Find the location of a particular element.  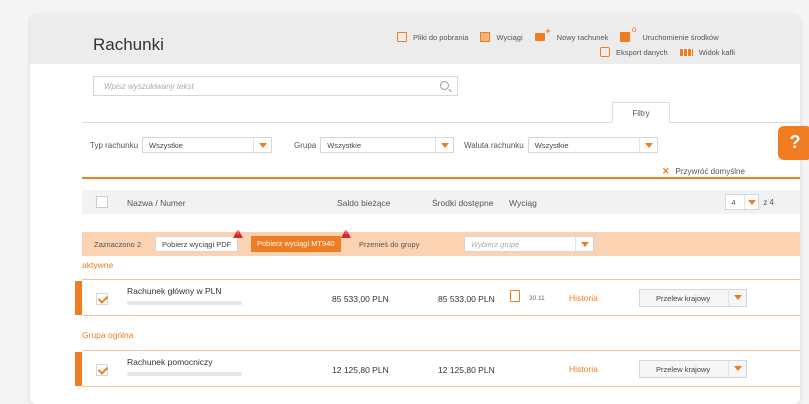

column-name: Nazwa / Numer is located at coordinates (156, 203).